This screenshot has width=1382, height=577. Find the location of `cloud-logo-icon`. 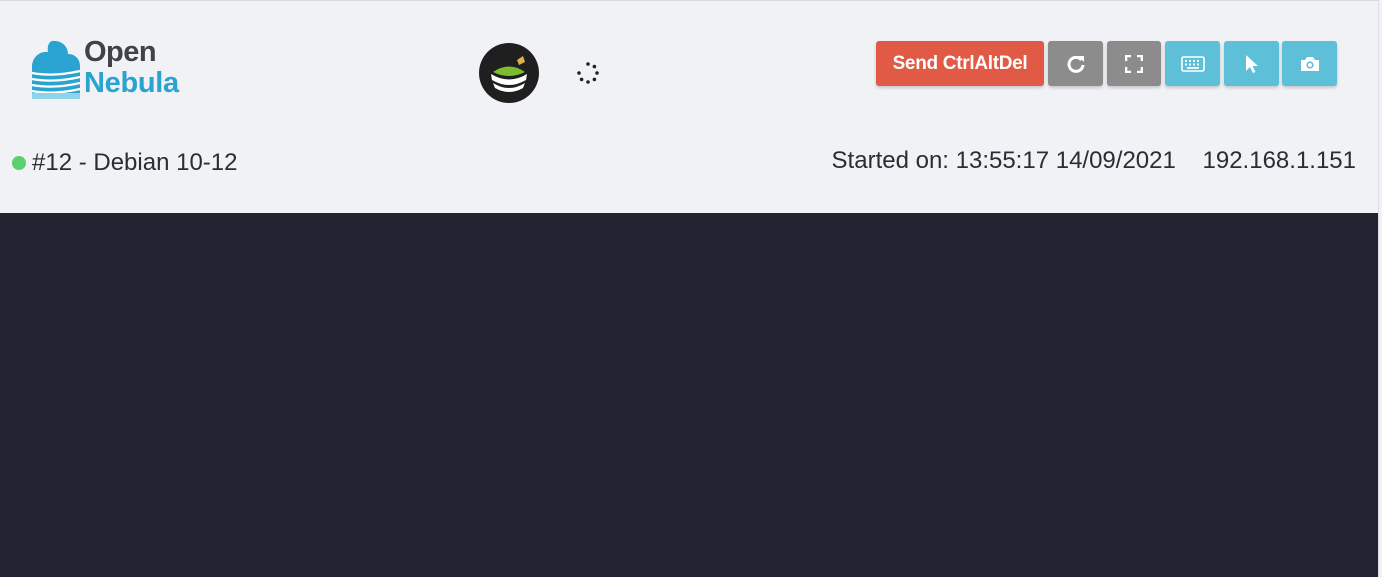

cloud-logo-icon is located at coordinates (56, 69).